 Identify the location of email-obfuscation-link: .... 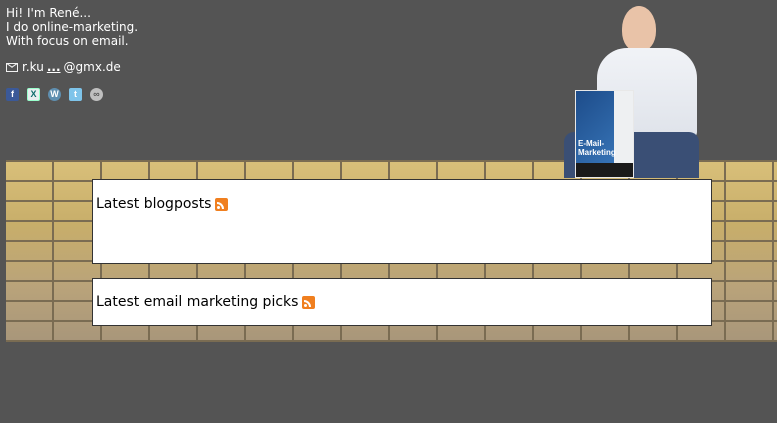
(54, 67).